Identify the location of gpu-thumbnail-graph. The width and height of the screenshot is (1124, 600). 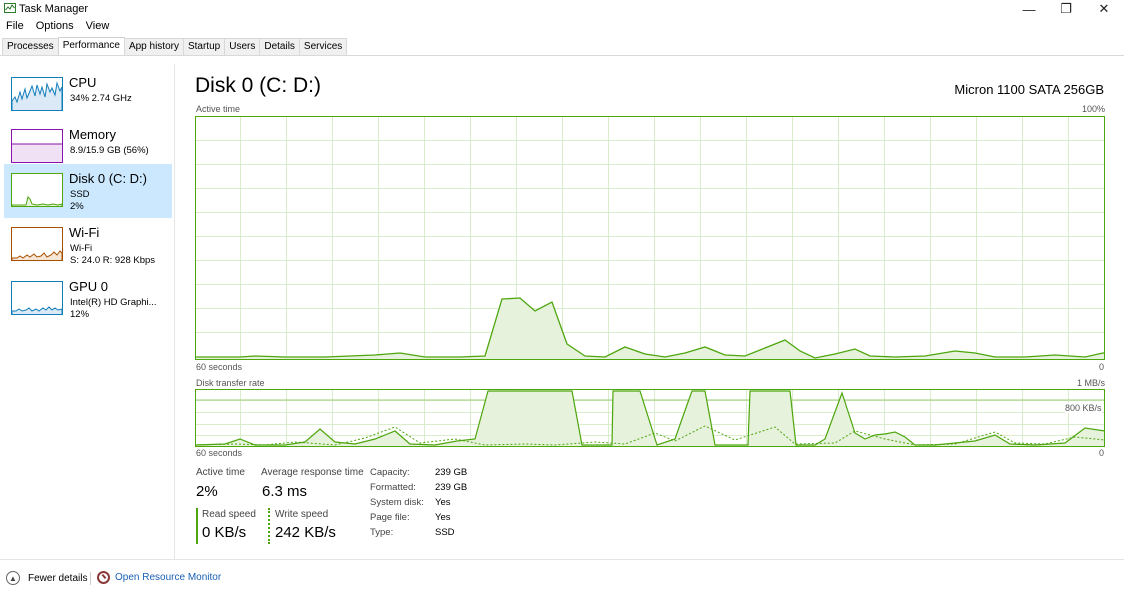
(37, 298).